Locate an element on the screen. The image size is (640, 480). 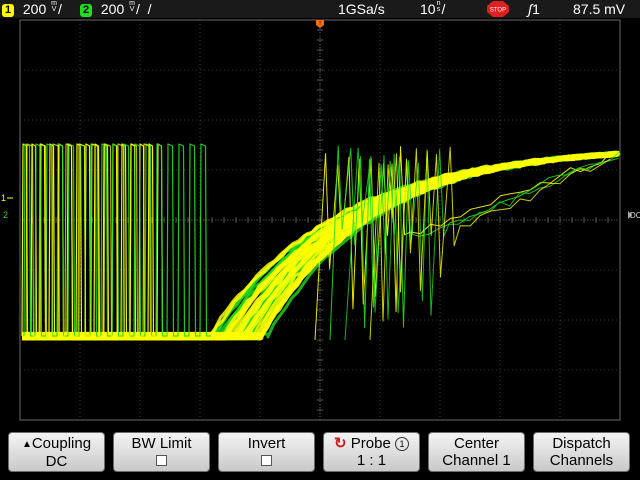
ch2-marker-label: 2 is located at coordinates (5, 215).